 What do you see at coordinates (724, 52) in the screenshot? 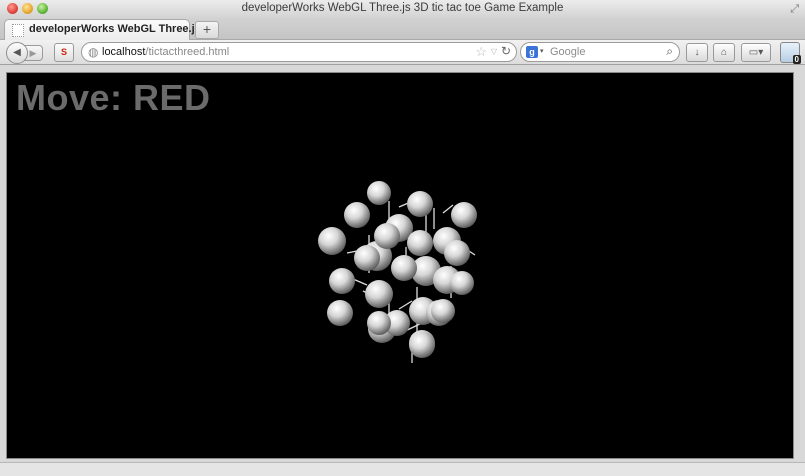
I see `home-button: ⌂` at bounding box center [724, 52].